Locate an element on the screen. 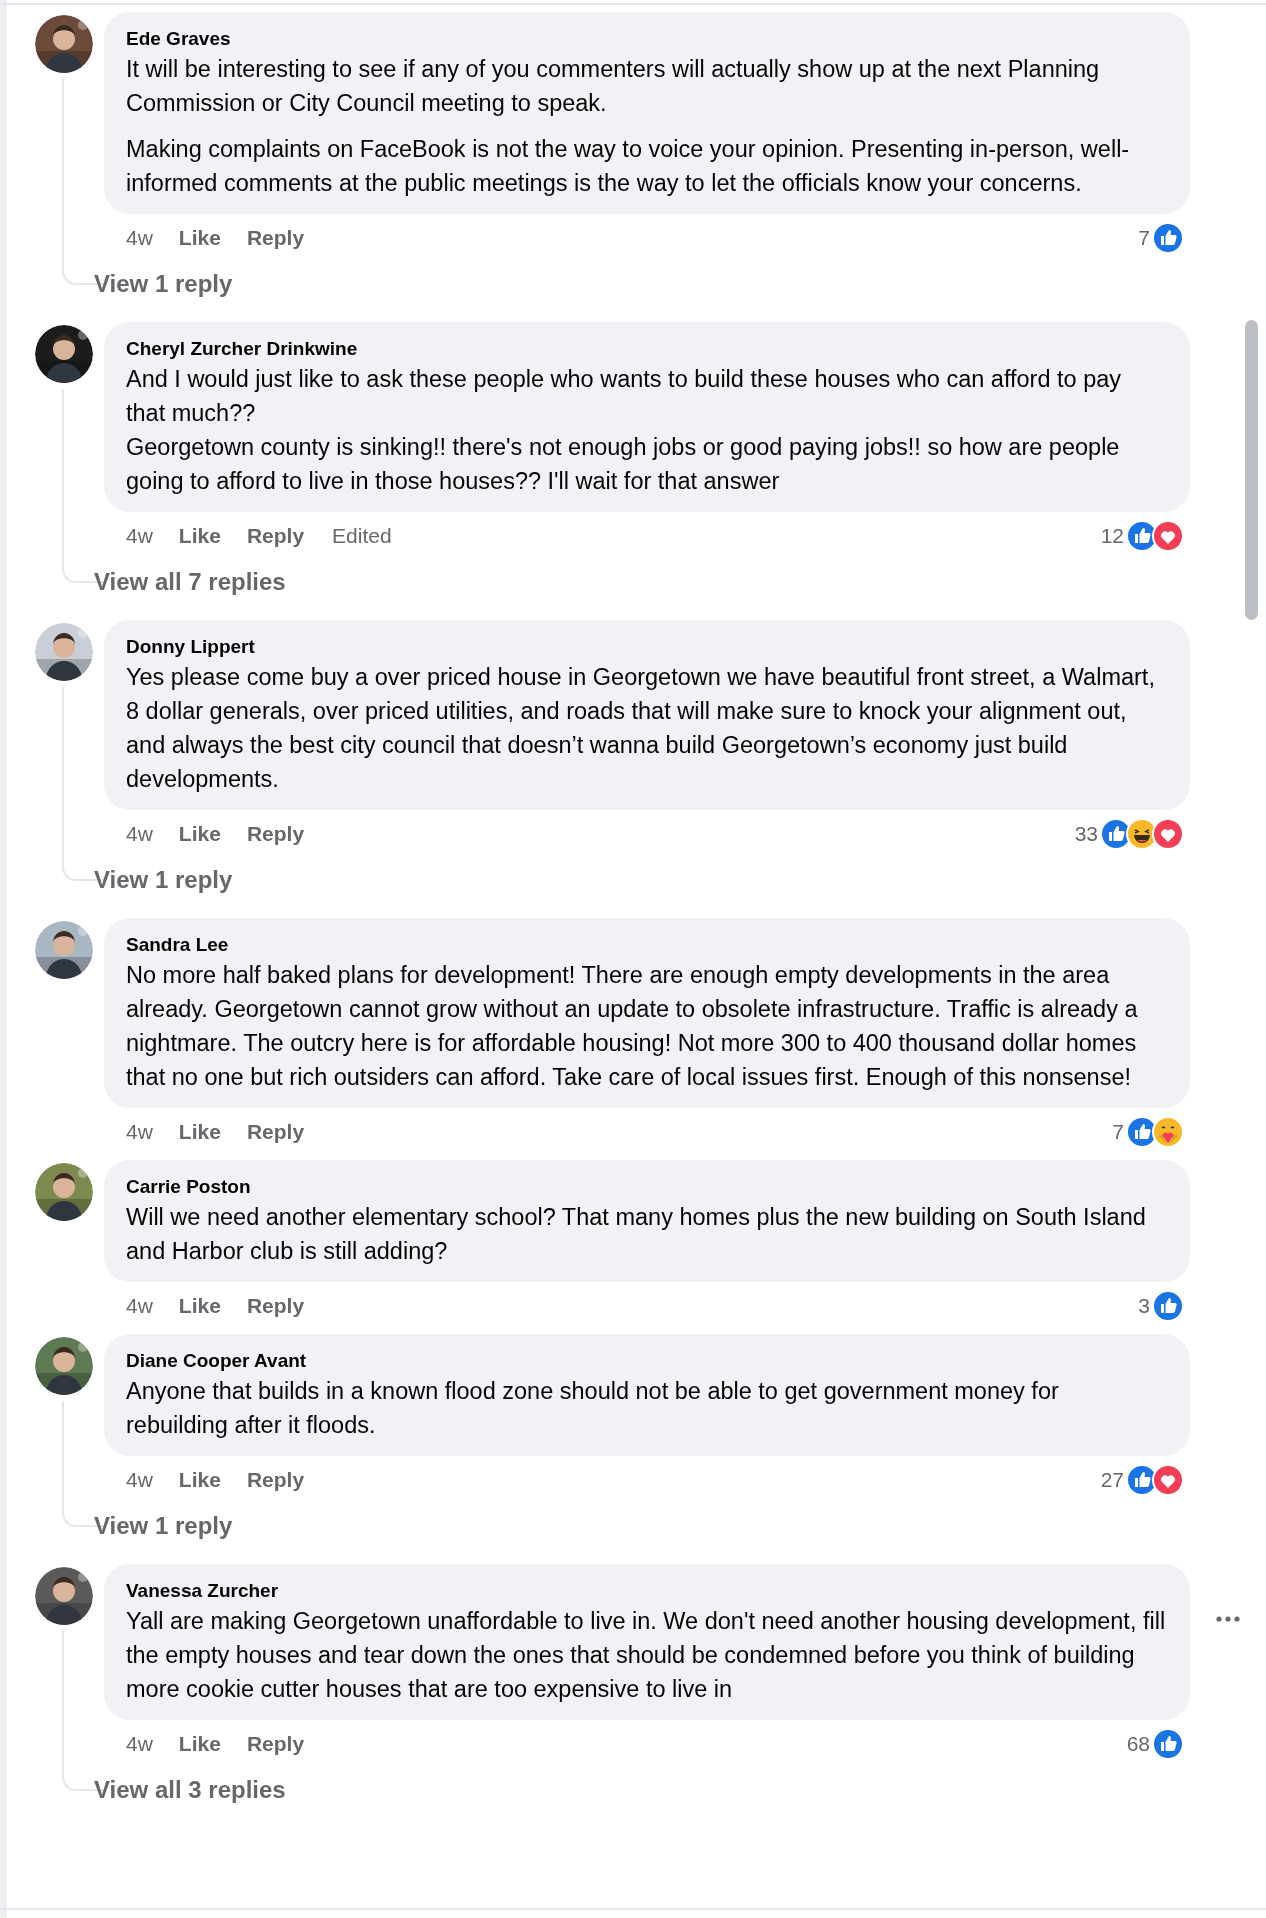 The height and width of the screenshot is (1918, 1266). edited-label: Edited is located at coordinates (362, 536).